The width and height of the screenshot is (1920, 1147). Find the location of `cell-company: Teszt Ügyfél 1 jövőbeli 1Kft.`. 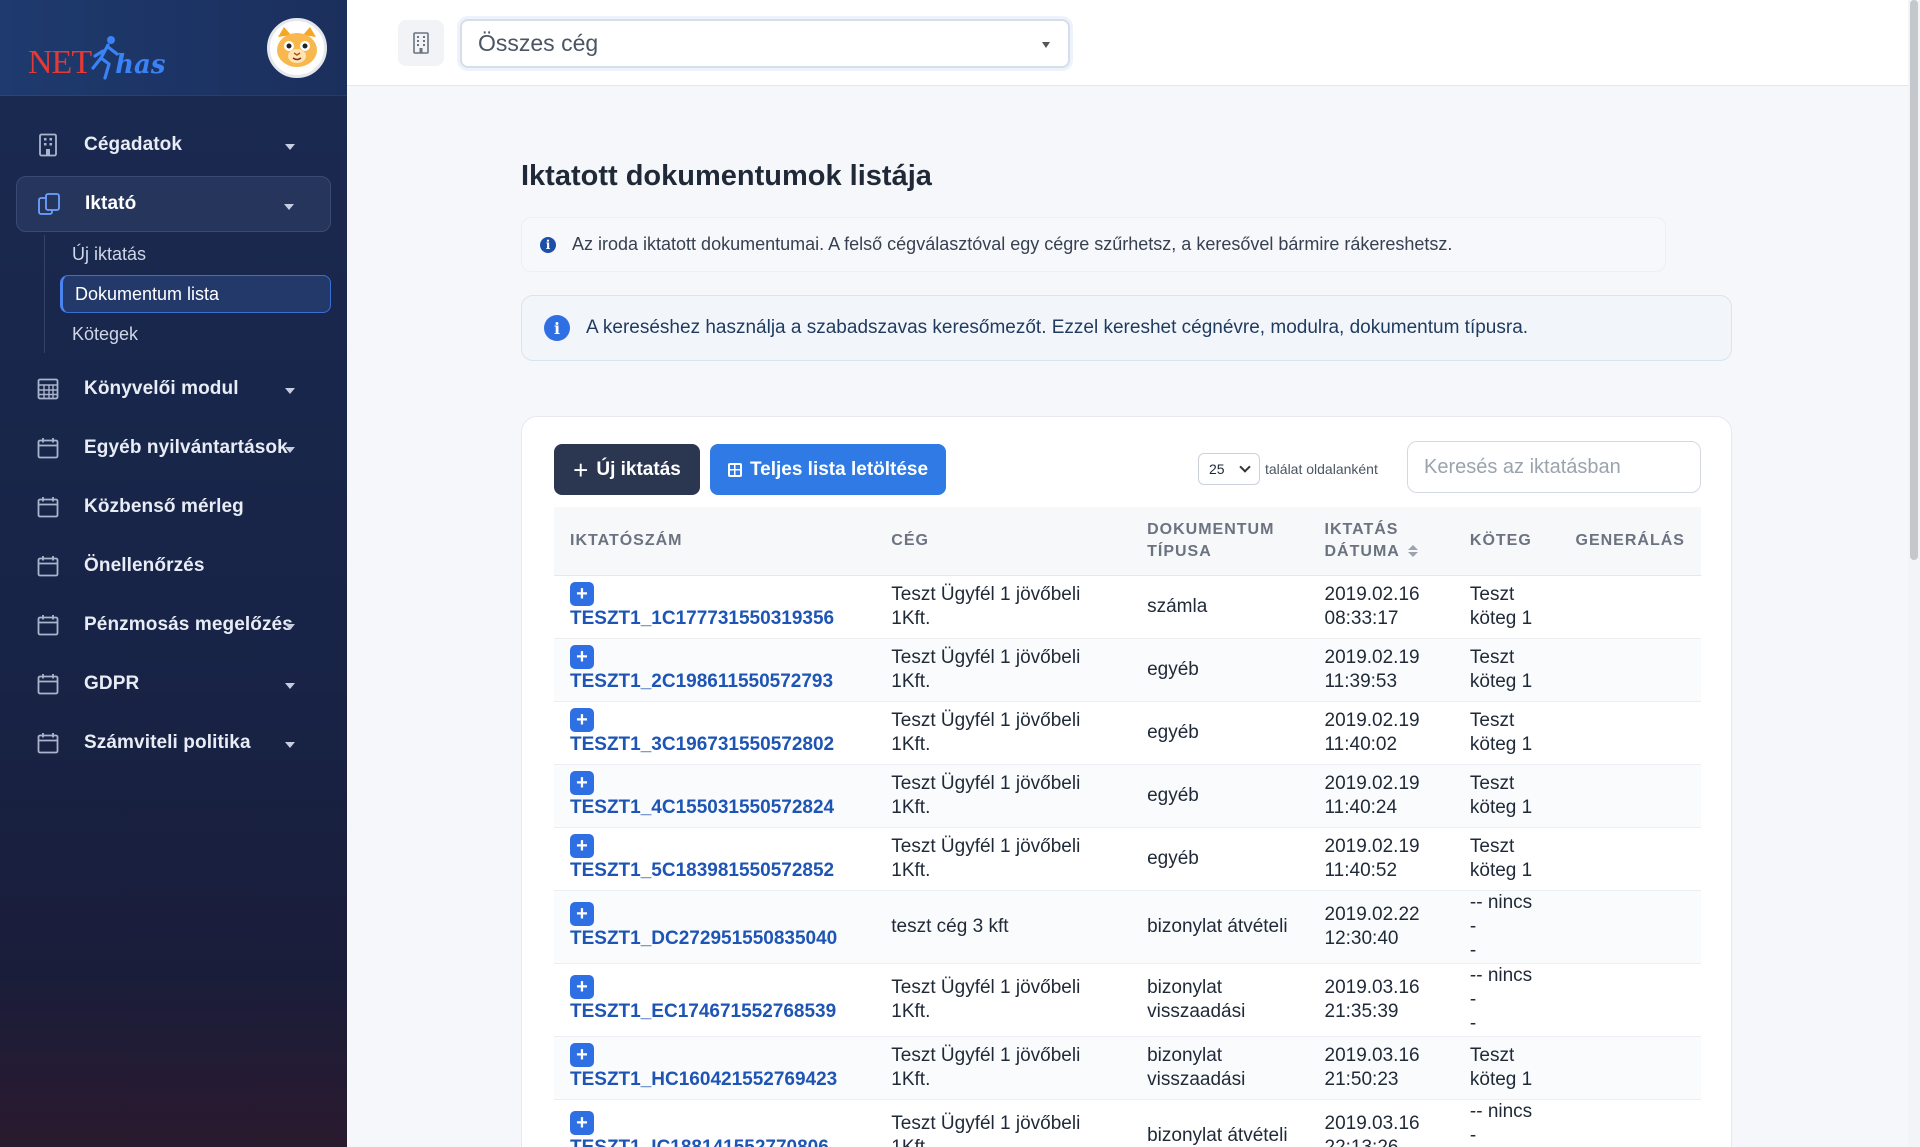

cell-company: Teszt Ügyfél 1 jövőbeli 1Kft. is located at coordinates (1003, 733).